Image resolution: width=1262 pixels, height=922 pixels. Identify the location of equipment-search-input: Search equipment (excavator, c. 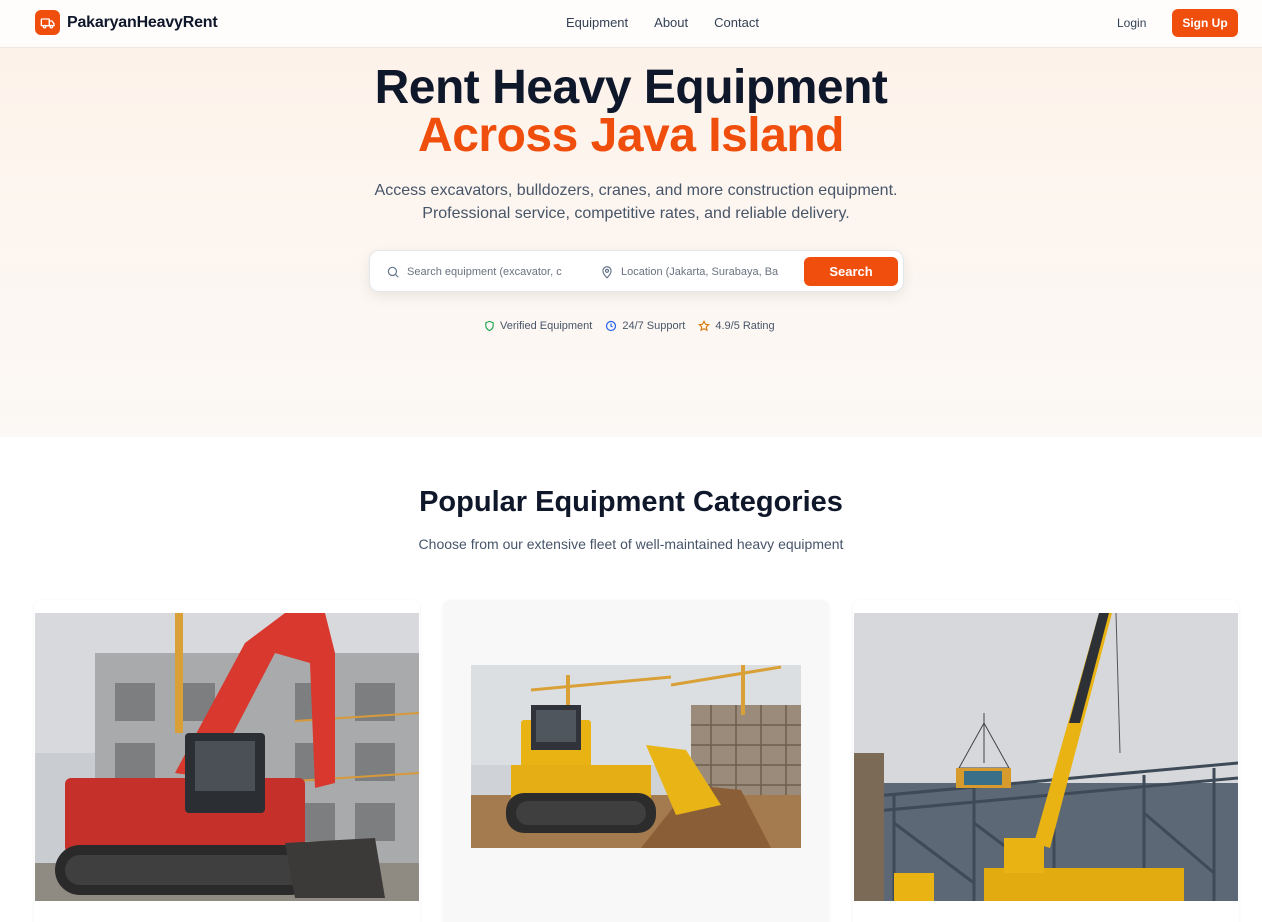
(486, 272).